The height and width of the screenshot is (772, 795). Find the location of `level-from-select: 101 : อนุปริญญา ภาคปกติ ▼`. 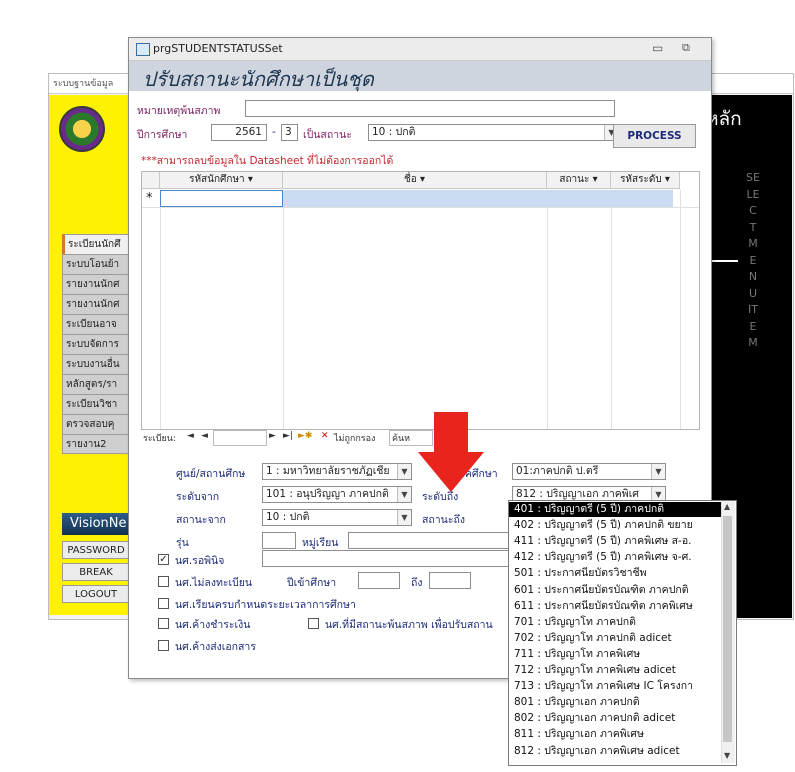

level-from-select: 101 : อนุปริญญา ภาคปกติ ▼ is located at coordinates (337, 494).